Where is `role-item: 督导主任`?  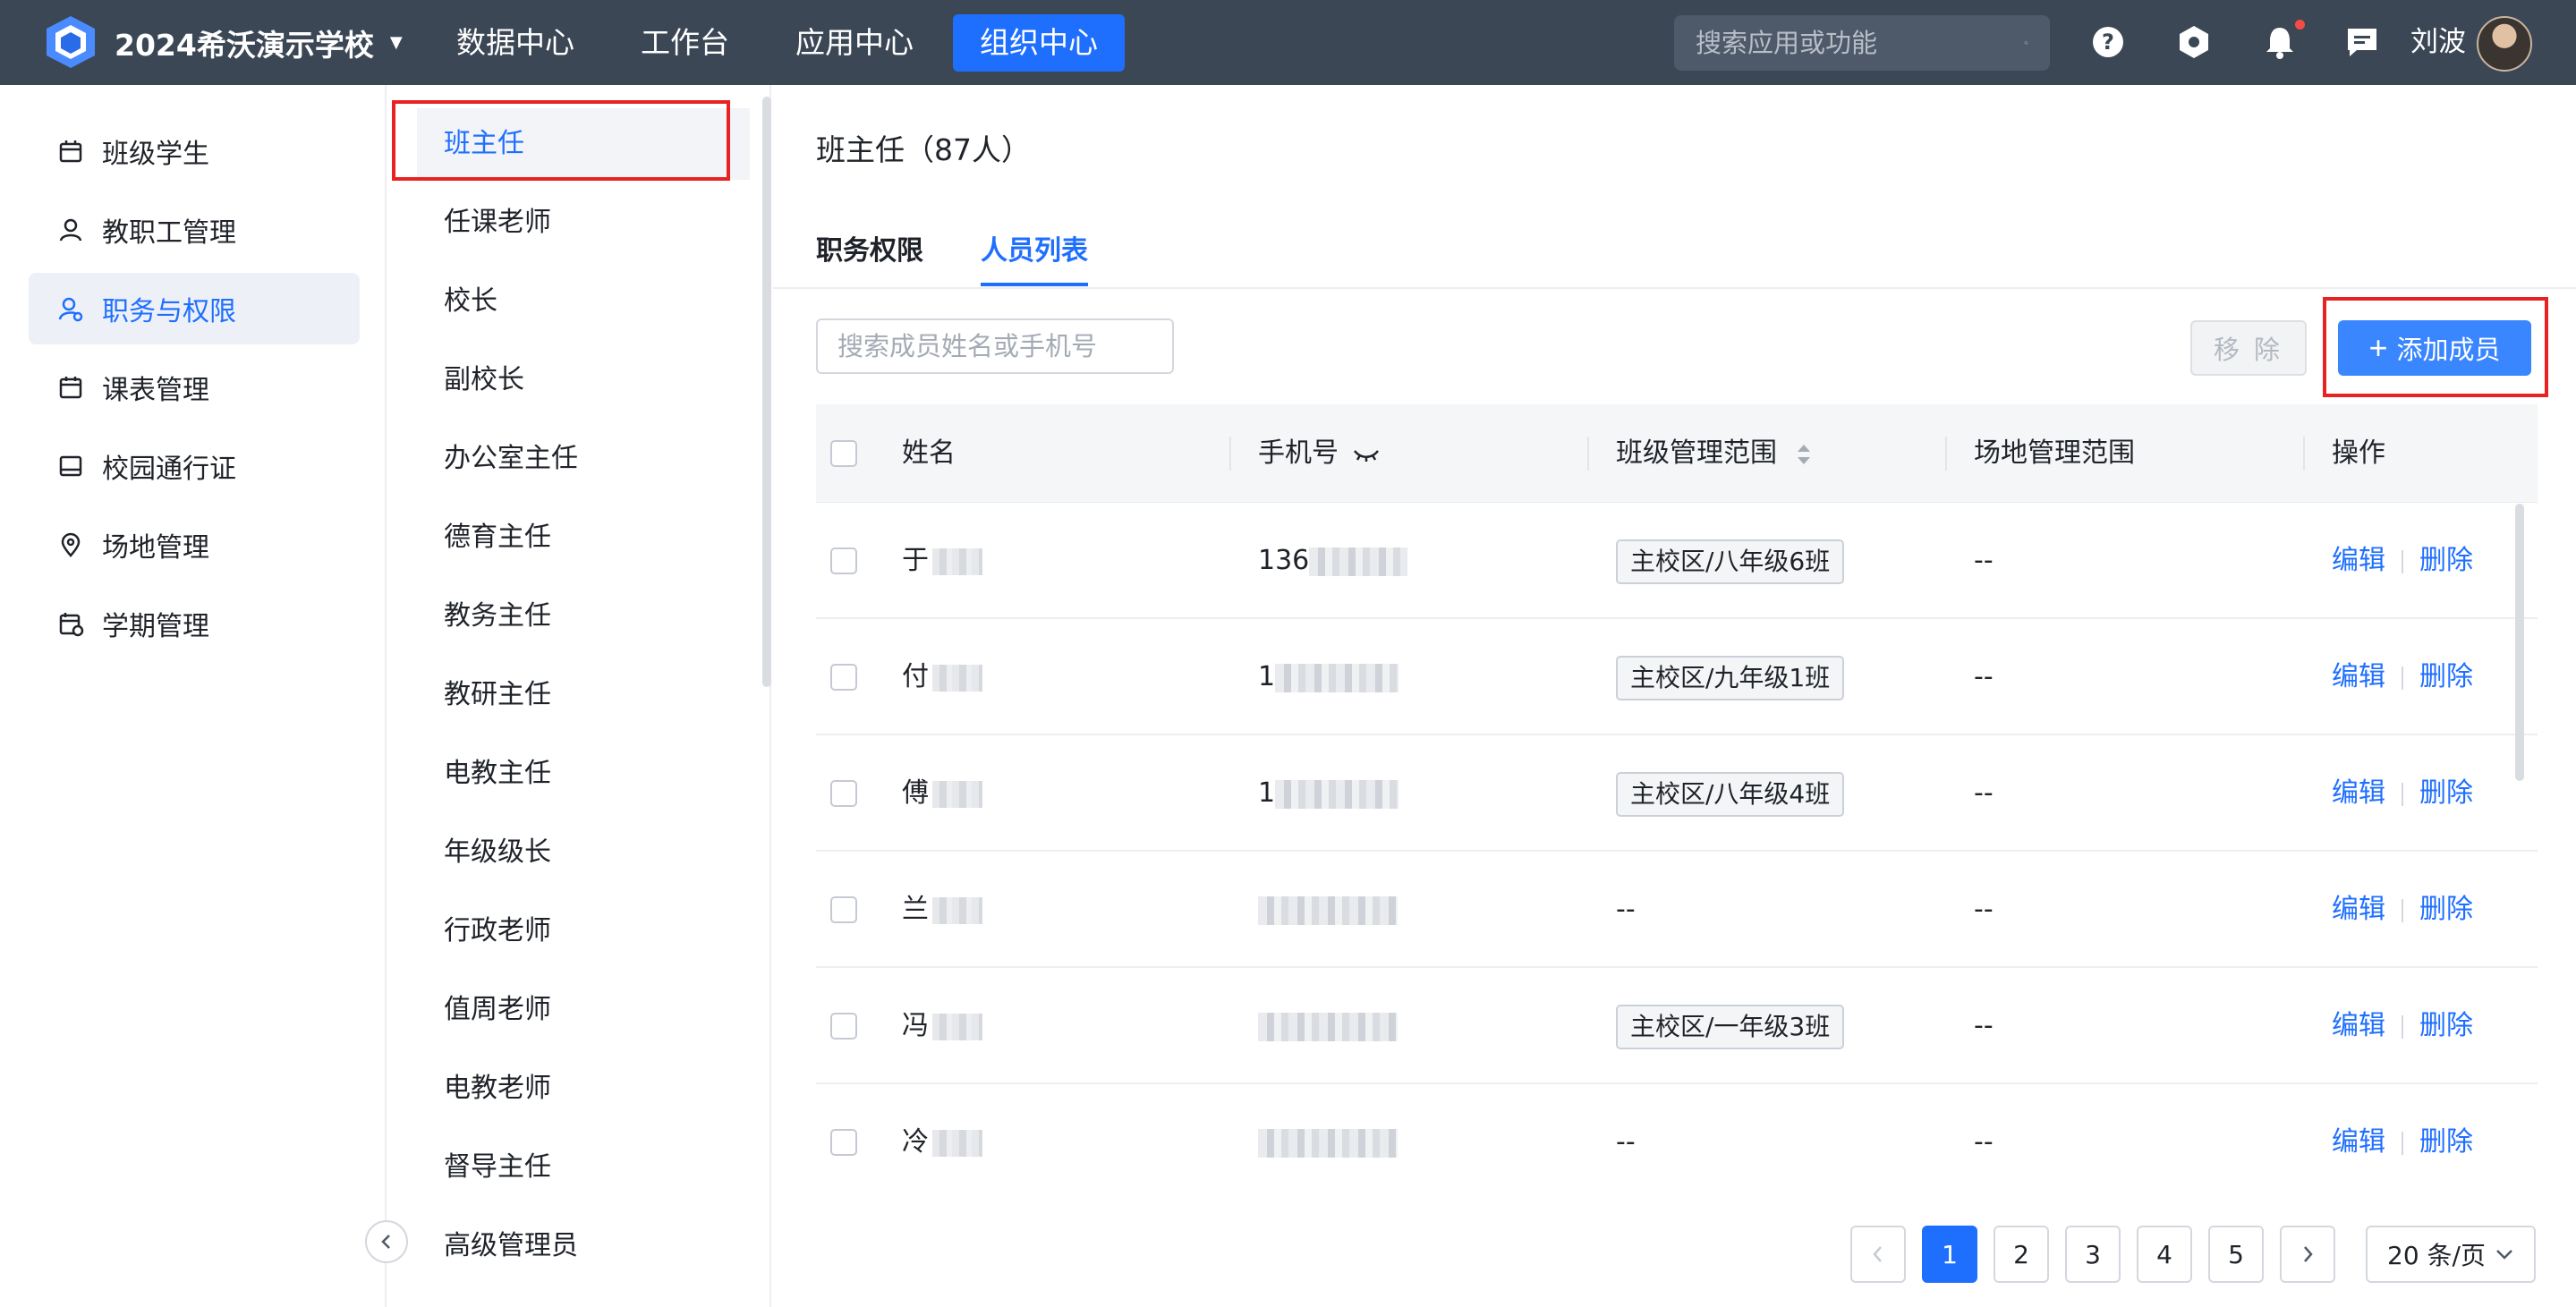
role-item: 督导主任 is located at coordinates (583, 1167).